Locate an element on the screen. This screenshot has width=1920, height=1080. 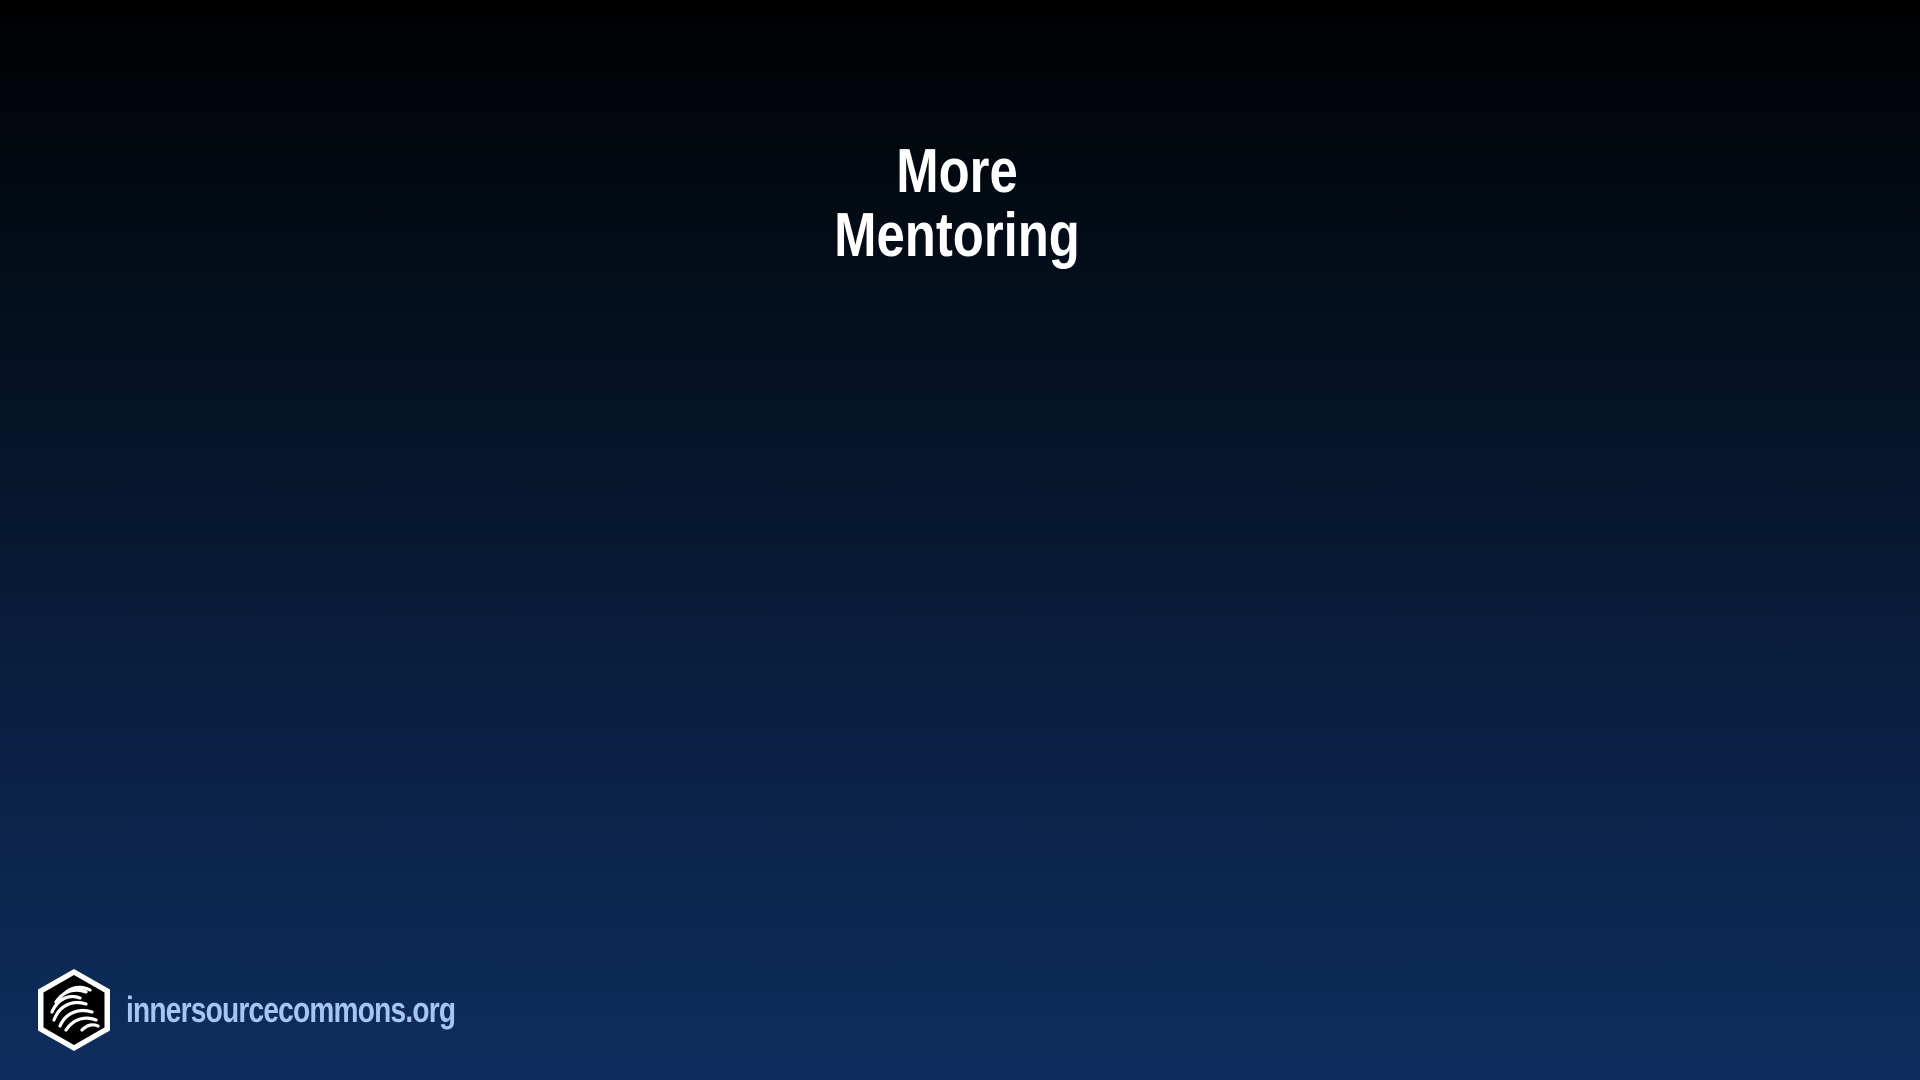
slide-title-line-1: More is located at coordinates (957, 171).